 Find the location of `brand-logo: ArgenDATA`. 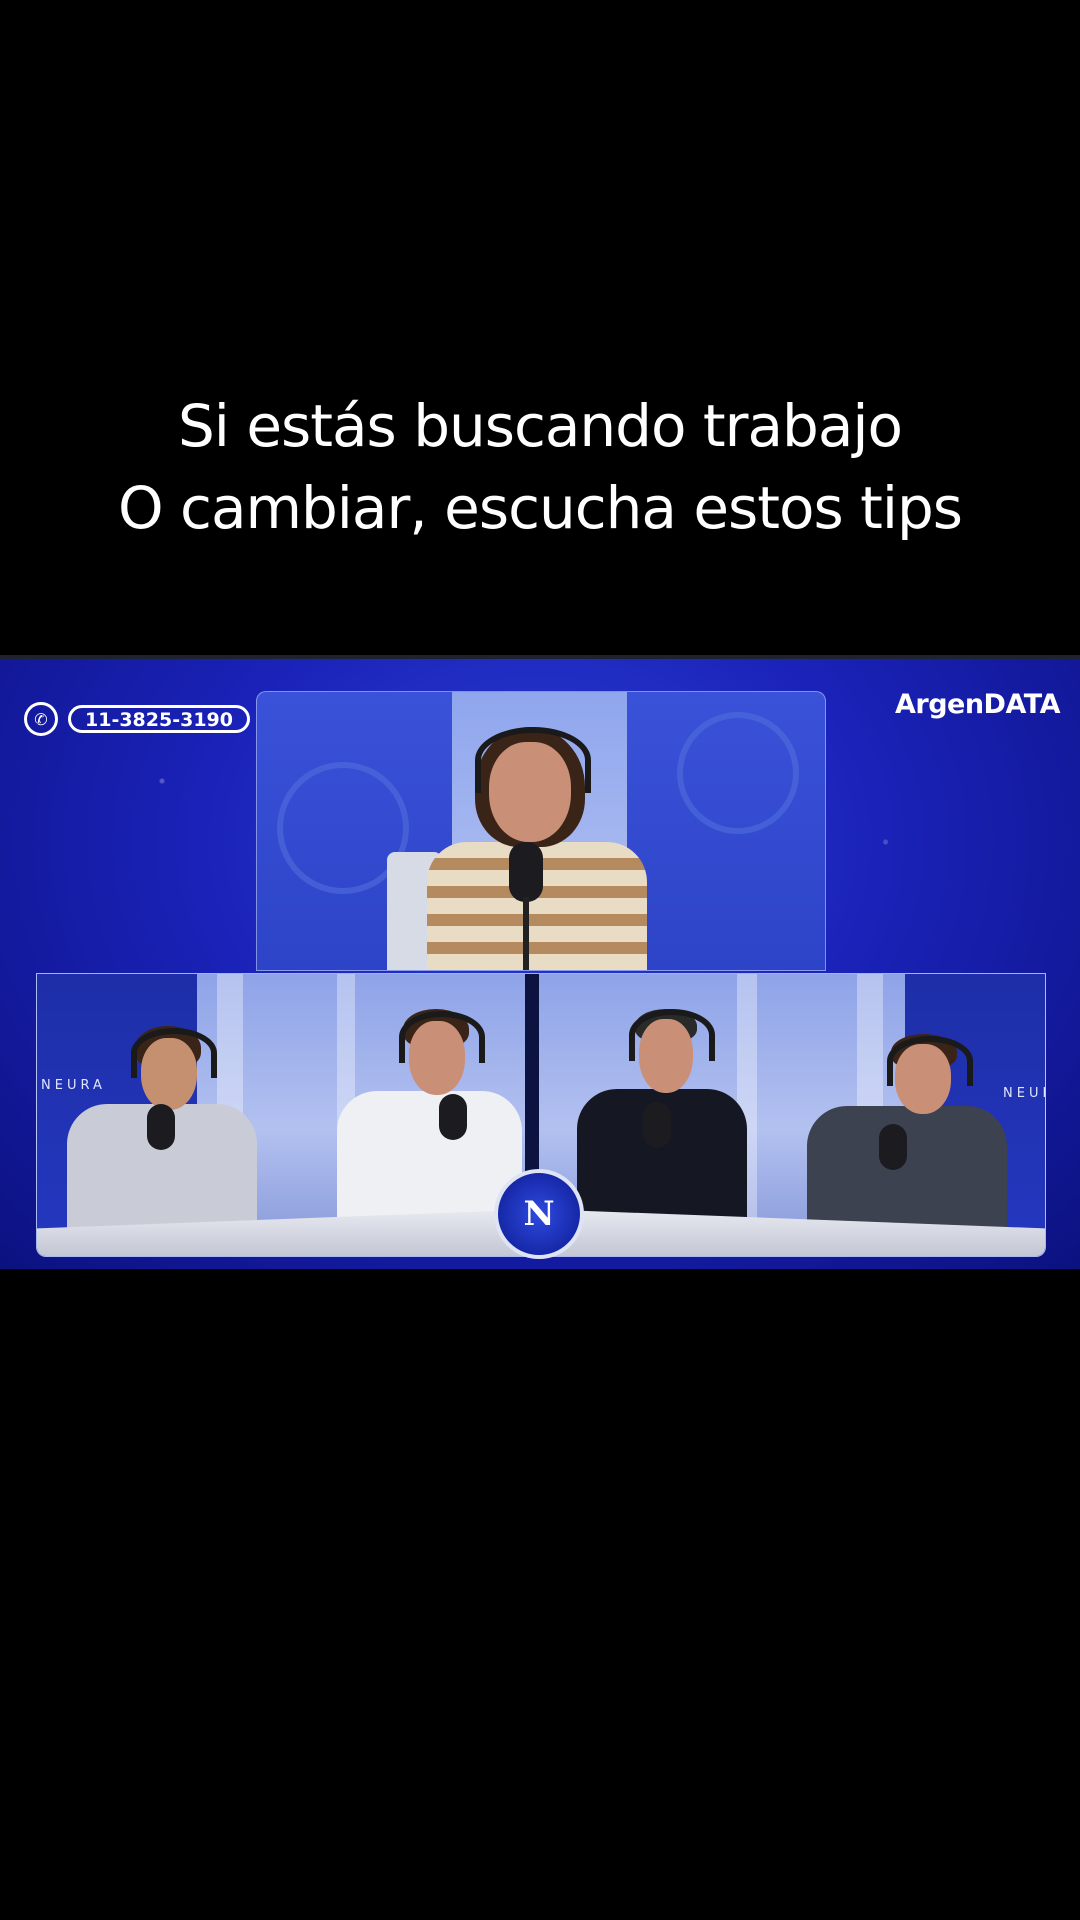

brand-logo: ArgenDATA is located at coordinates (977, 704).